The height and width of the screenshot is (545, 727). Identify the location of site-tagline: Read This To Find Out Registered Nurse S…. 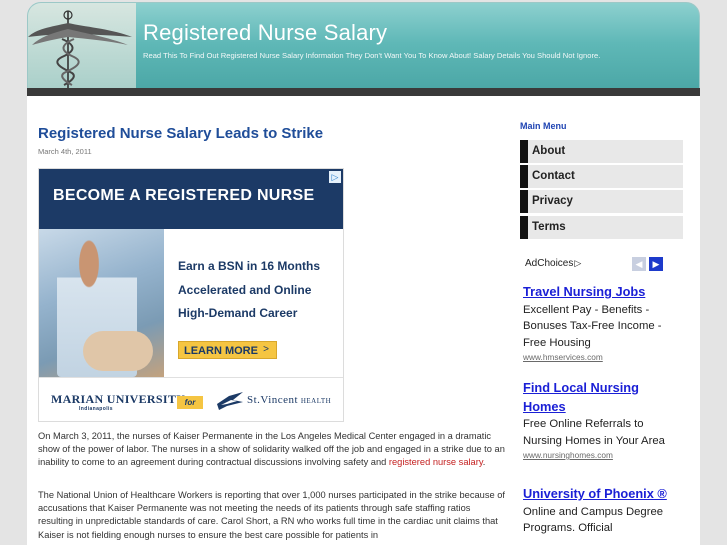
(372, 55).